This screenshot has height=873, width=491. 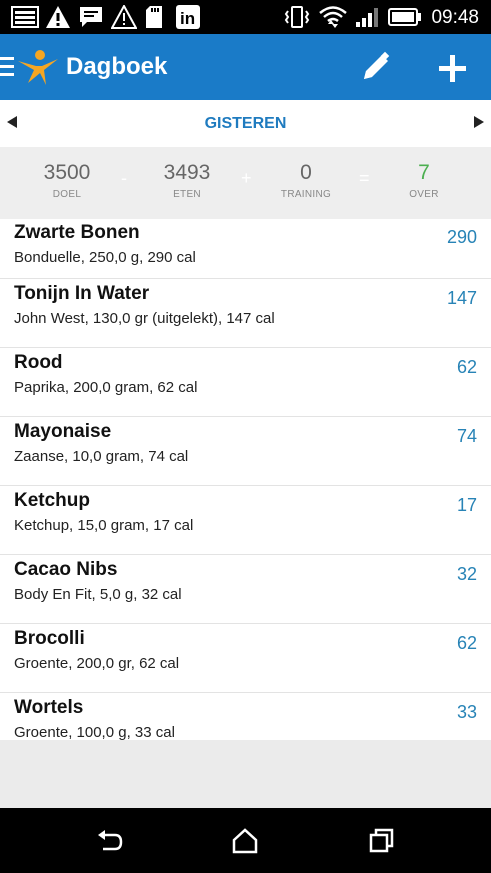 What do you see at coordinates (245, 520) in the screenshot?
I see `food-entry-row: Ketchup Ketchup, 15,0 gram, 17 cal 17` at bounding box center [245, 520].